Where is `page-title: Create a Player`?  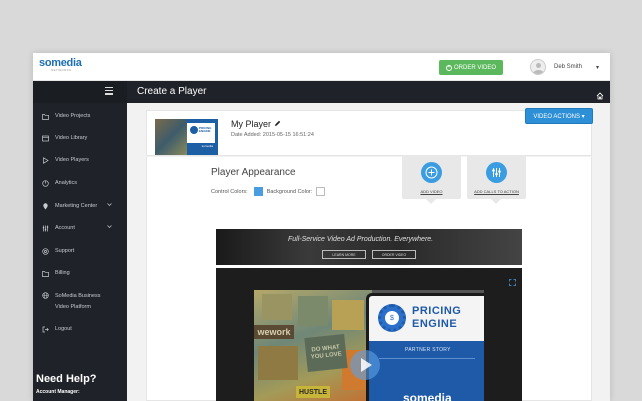 page-title: Create a Player is located at coordinates (172, 91).